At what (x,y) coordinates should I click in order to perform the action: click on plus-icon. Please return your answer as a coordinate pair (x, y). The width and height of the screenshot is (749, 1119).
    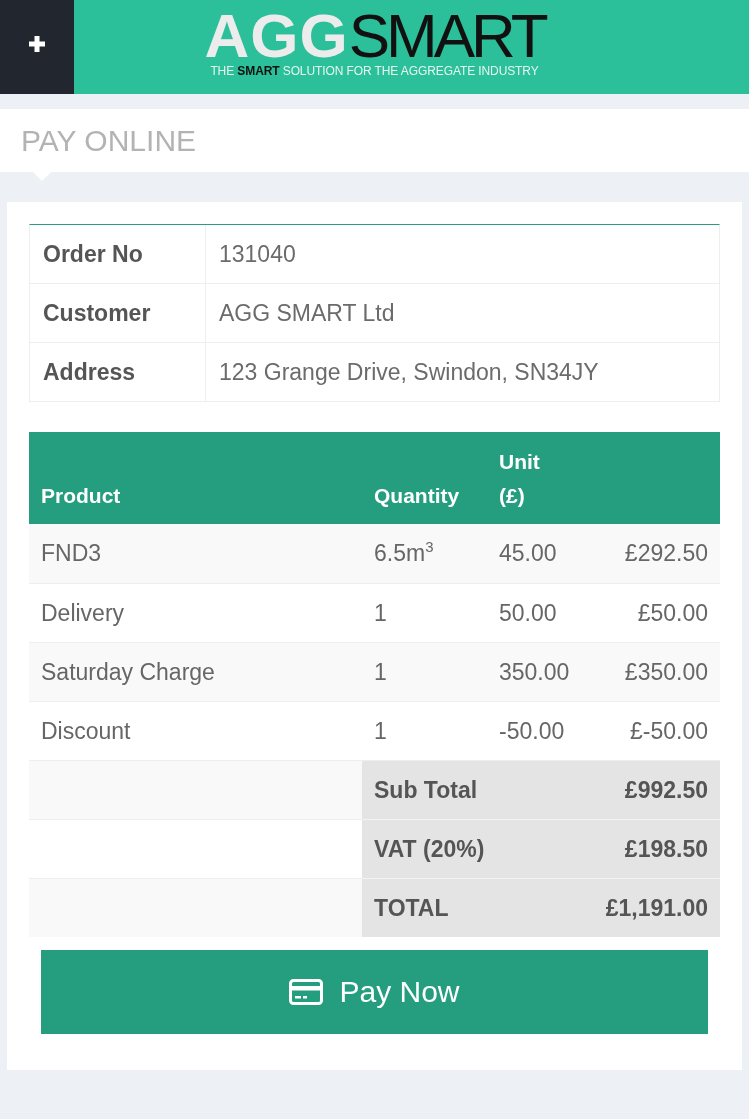
    Looking at the image, I should click on (37, 44).